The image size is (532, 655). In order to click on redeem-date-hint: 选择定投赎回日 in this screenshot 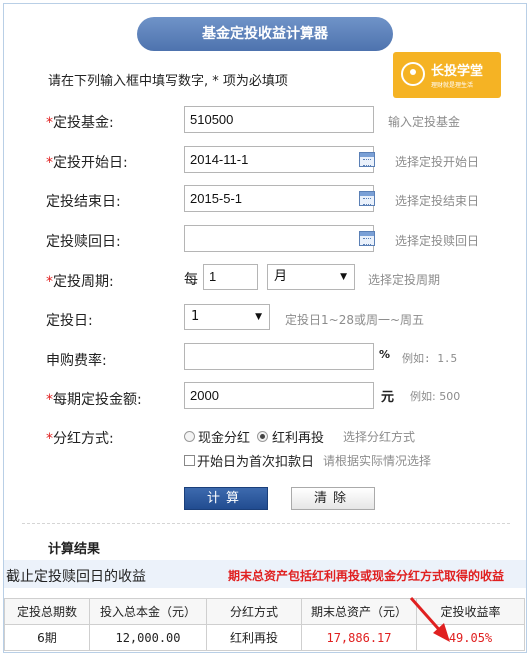, I will do `click(437, 241)`.